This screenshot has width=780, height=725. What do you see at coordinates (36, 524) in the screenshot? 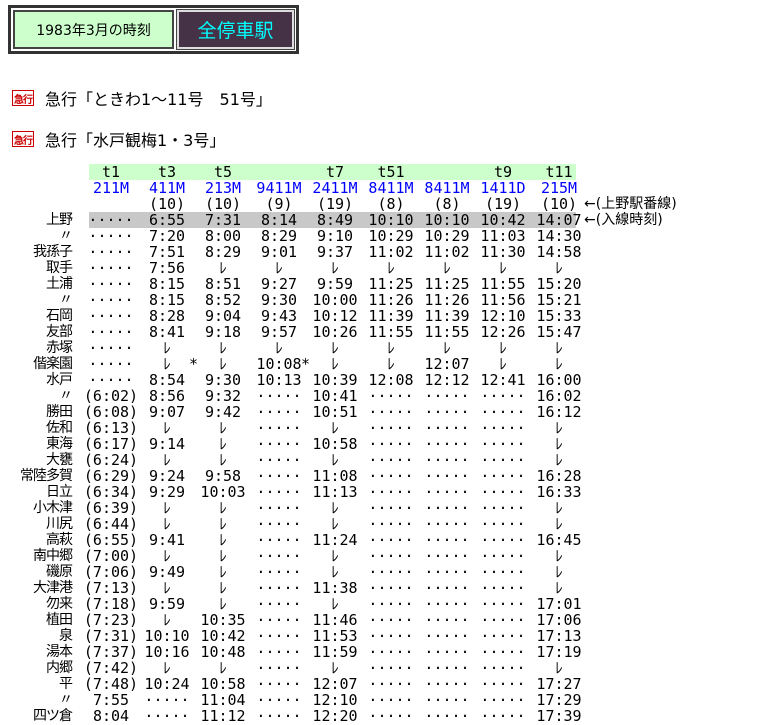
I see `station-cell: 川尻` at bounding box center [36, 524].